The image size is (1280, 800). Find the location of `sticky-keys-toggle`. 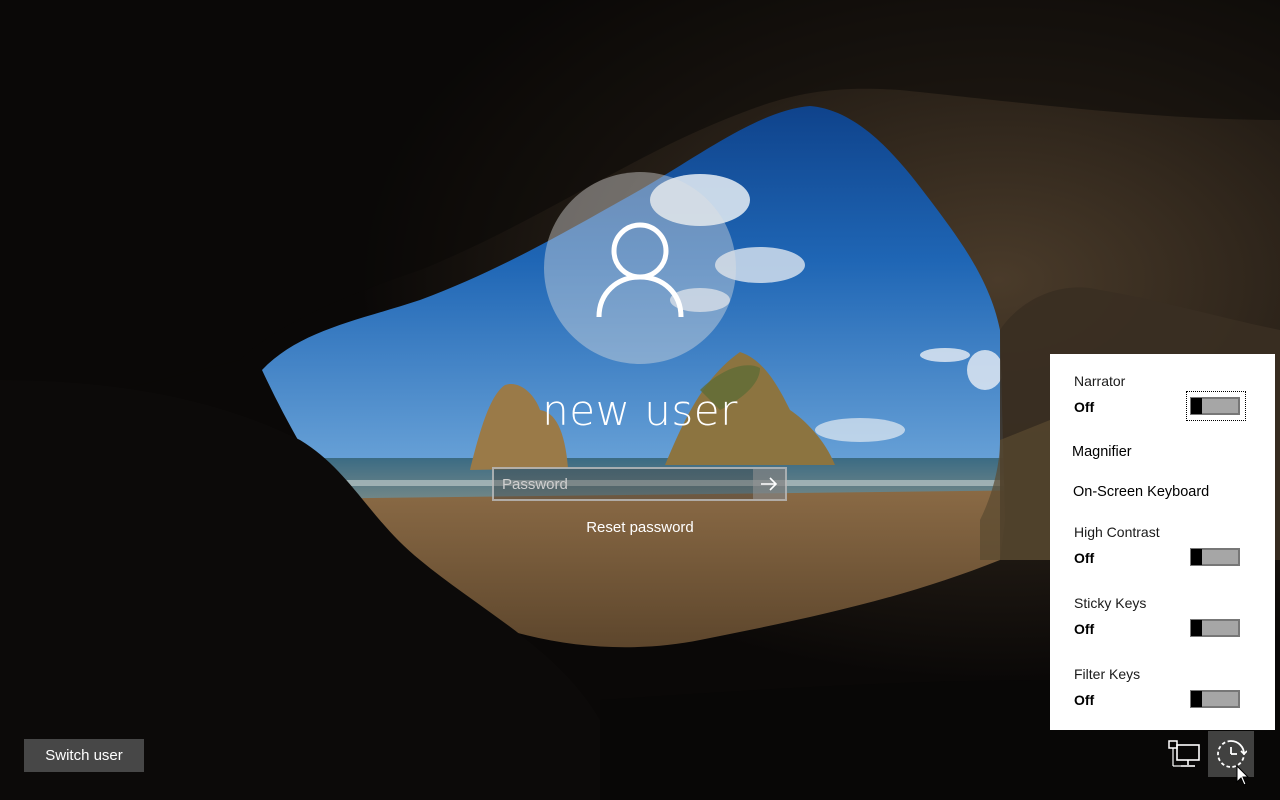

sticky-keys-toggle is located at coordinates (1215, 628).